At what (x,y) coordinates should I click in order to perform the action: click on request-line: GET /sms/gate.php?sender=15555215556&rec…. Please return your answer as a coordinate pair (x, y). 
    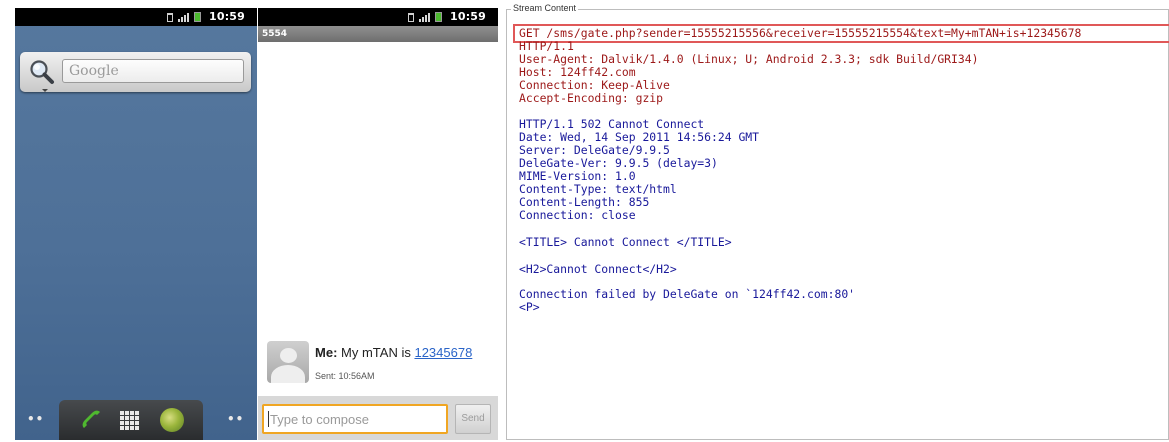
    Looking at the image, I should click on (800, 33).